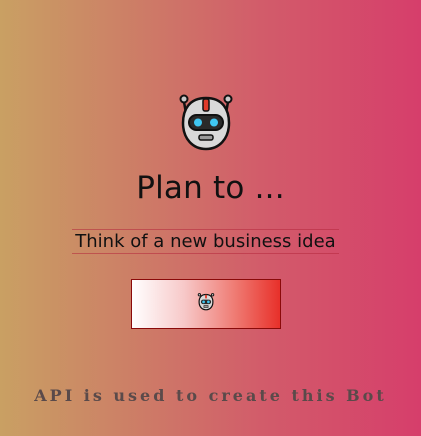 The height and width of the screenshot is (436, 421). I want to click on prompt-input: Think of a new business idea, so click(205, 241).